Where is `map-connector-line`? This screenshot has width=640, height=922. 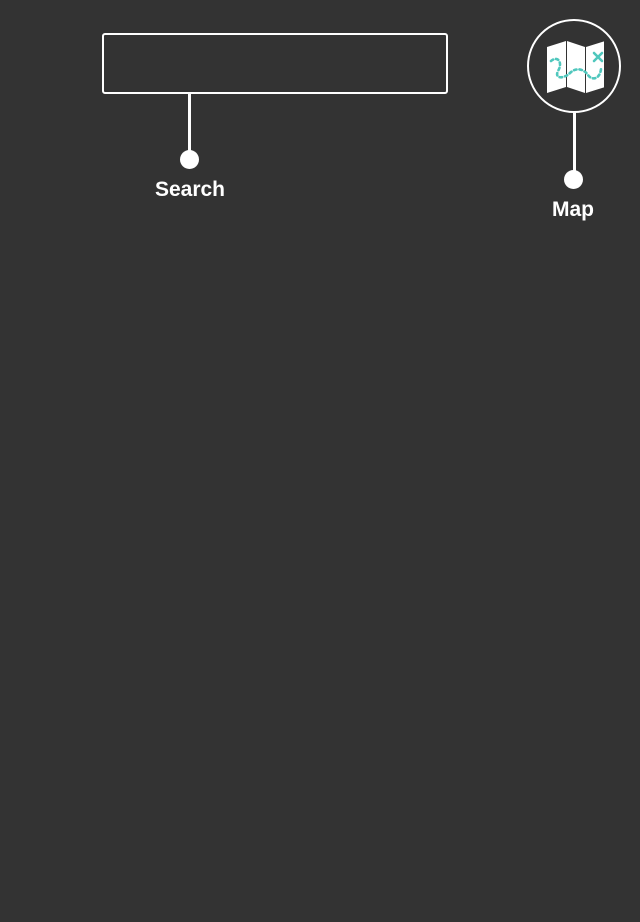
map-connector-line is located at coordinates (574, 143).